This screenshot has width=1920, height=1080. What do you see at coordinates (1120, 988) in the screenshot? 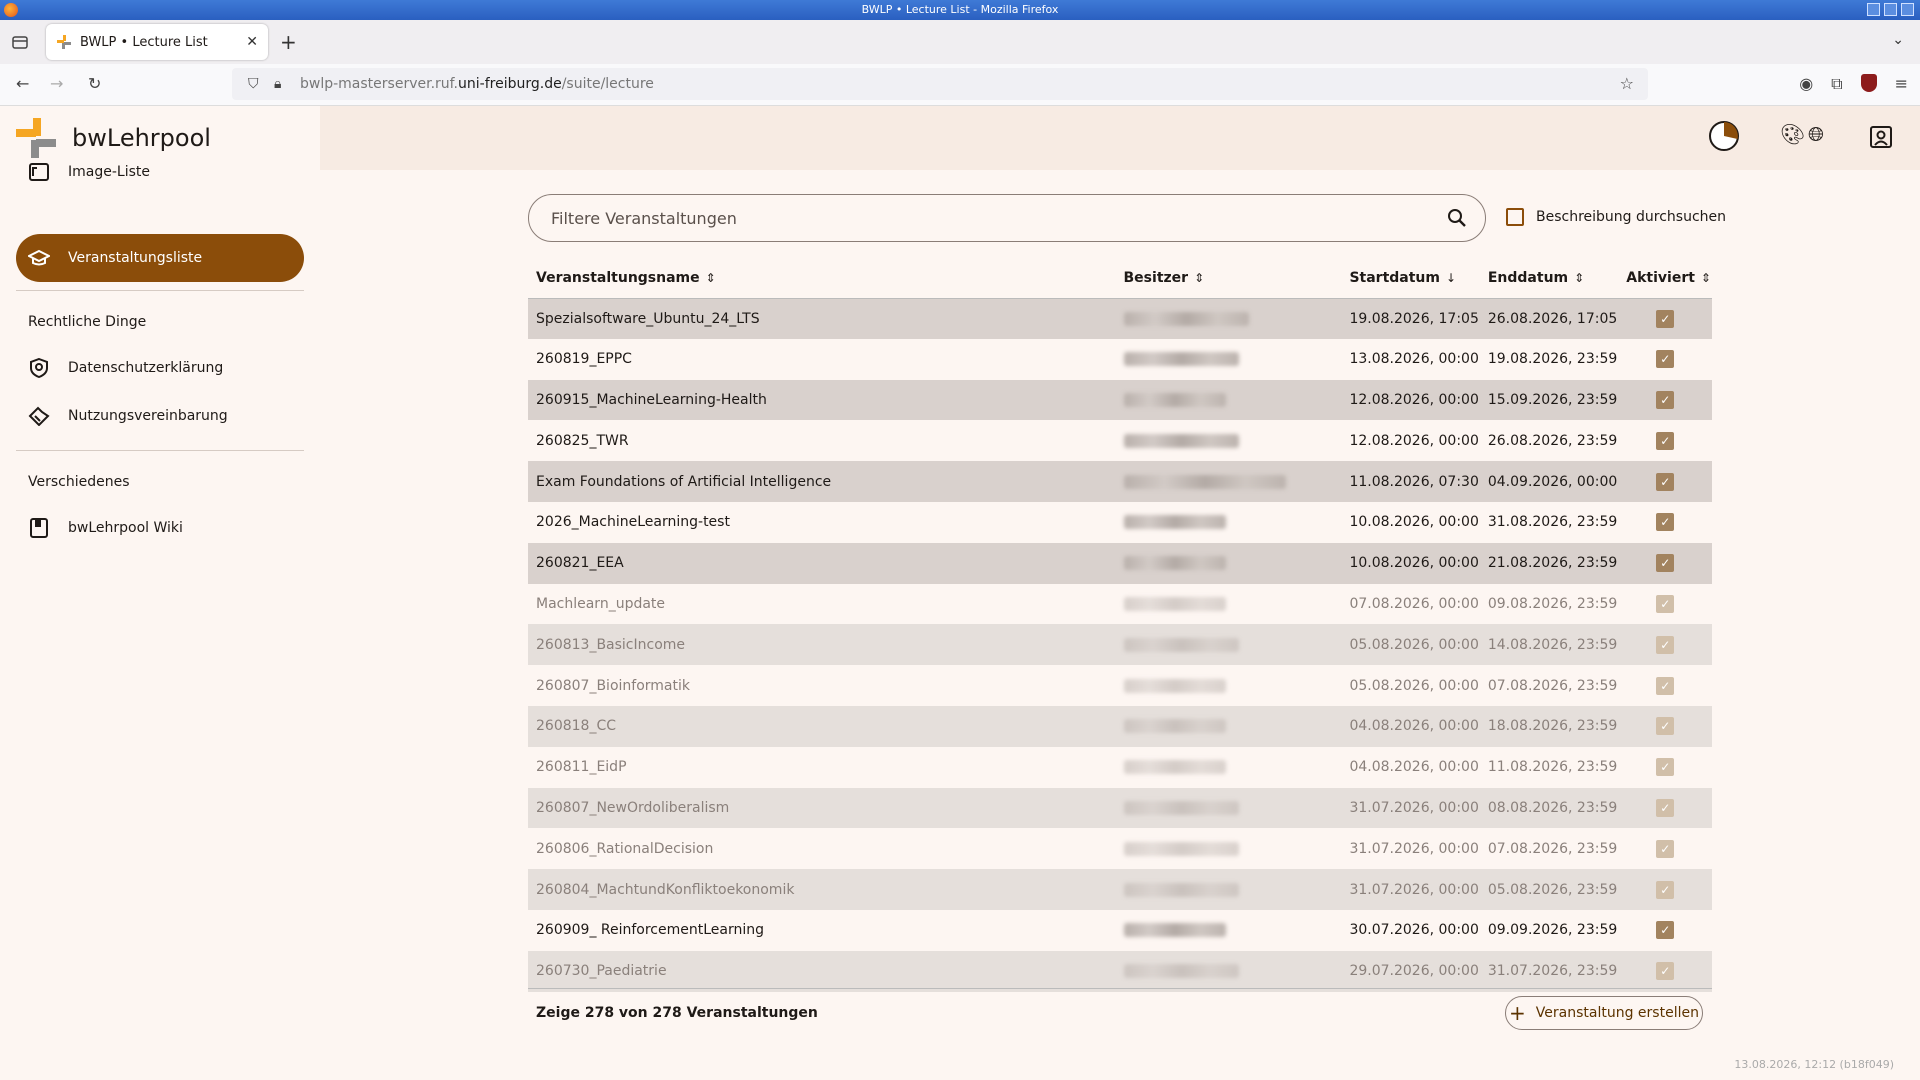
I see `table-bottom-border` at bounding box center [1120, 988].